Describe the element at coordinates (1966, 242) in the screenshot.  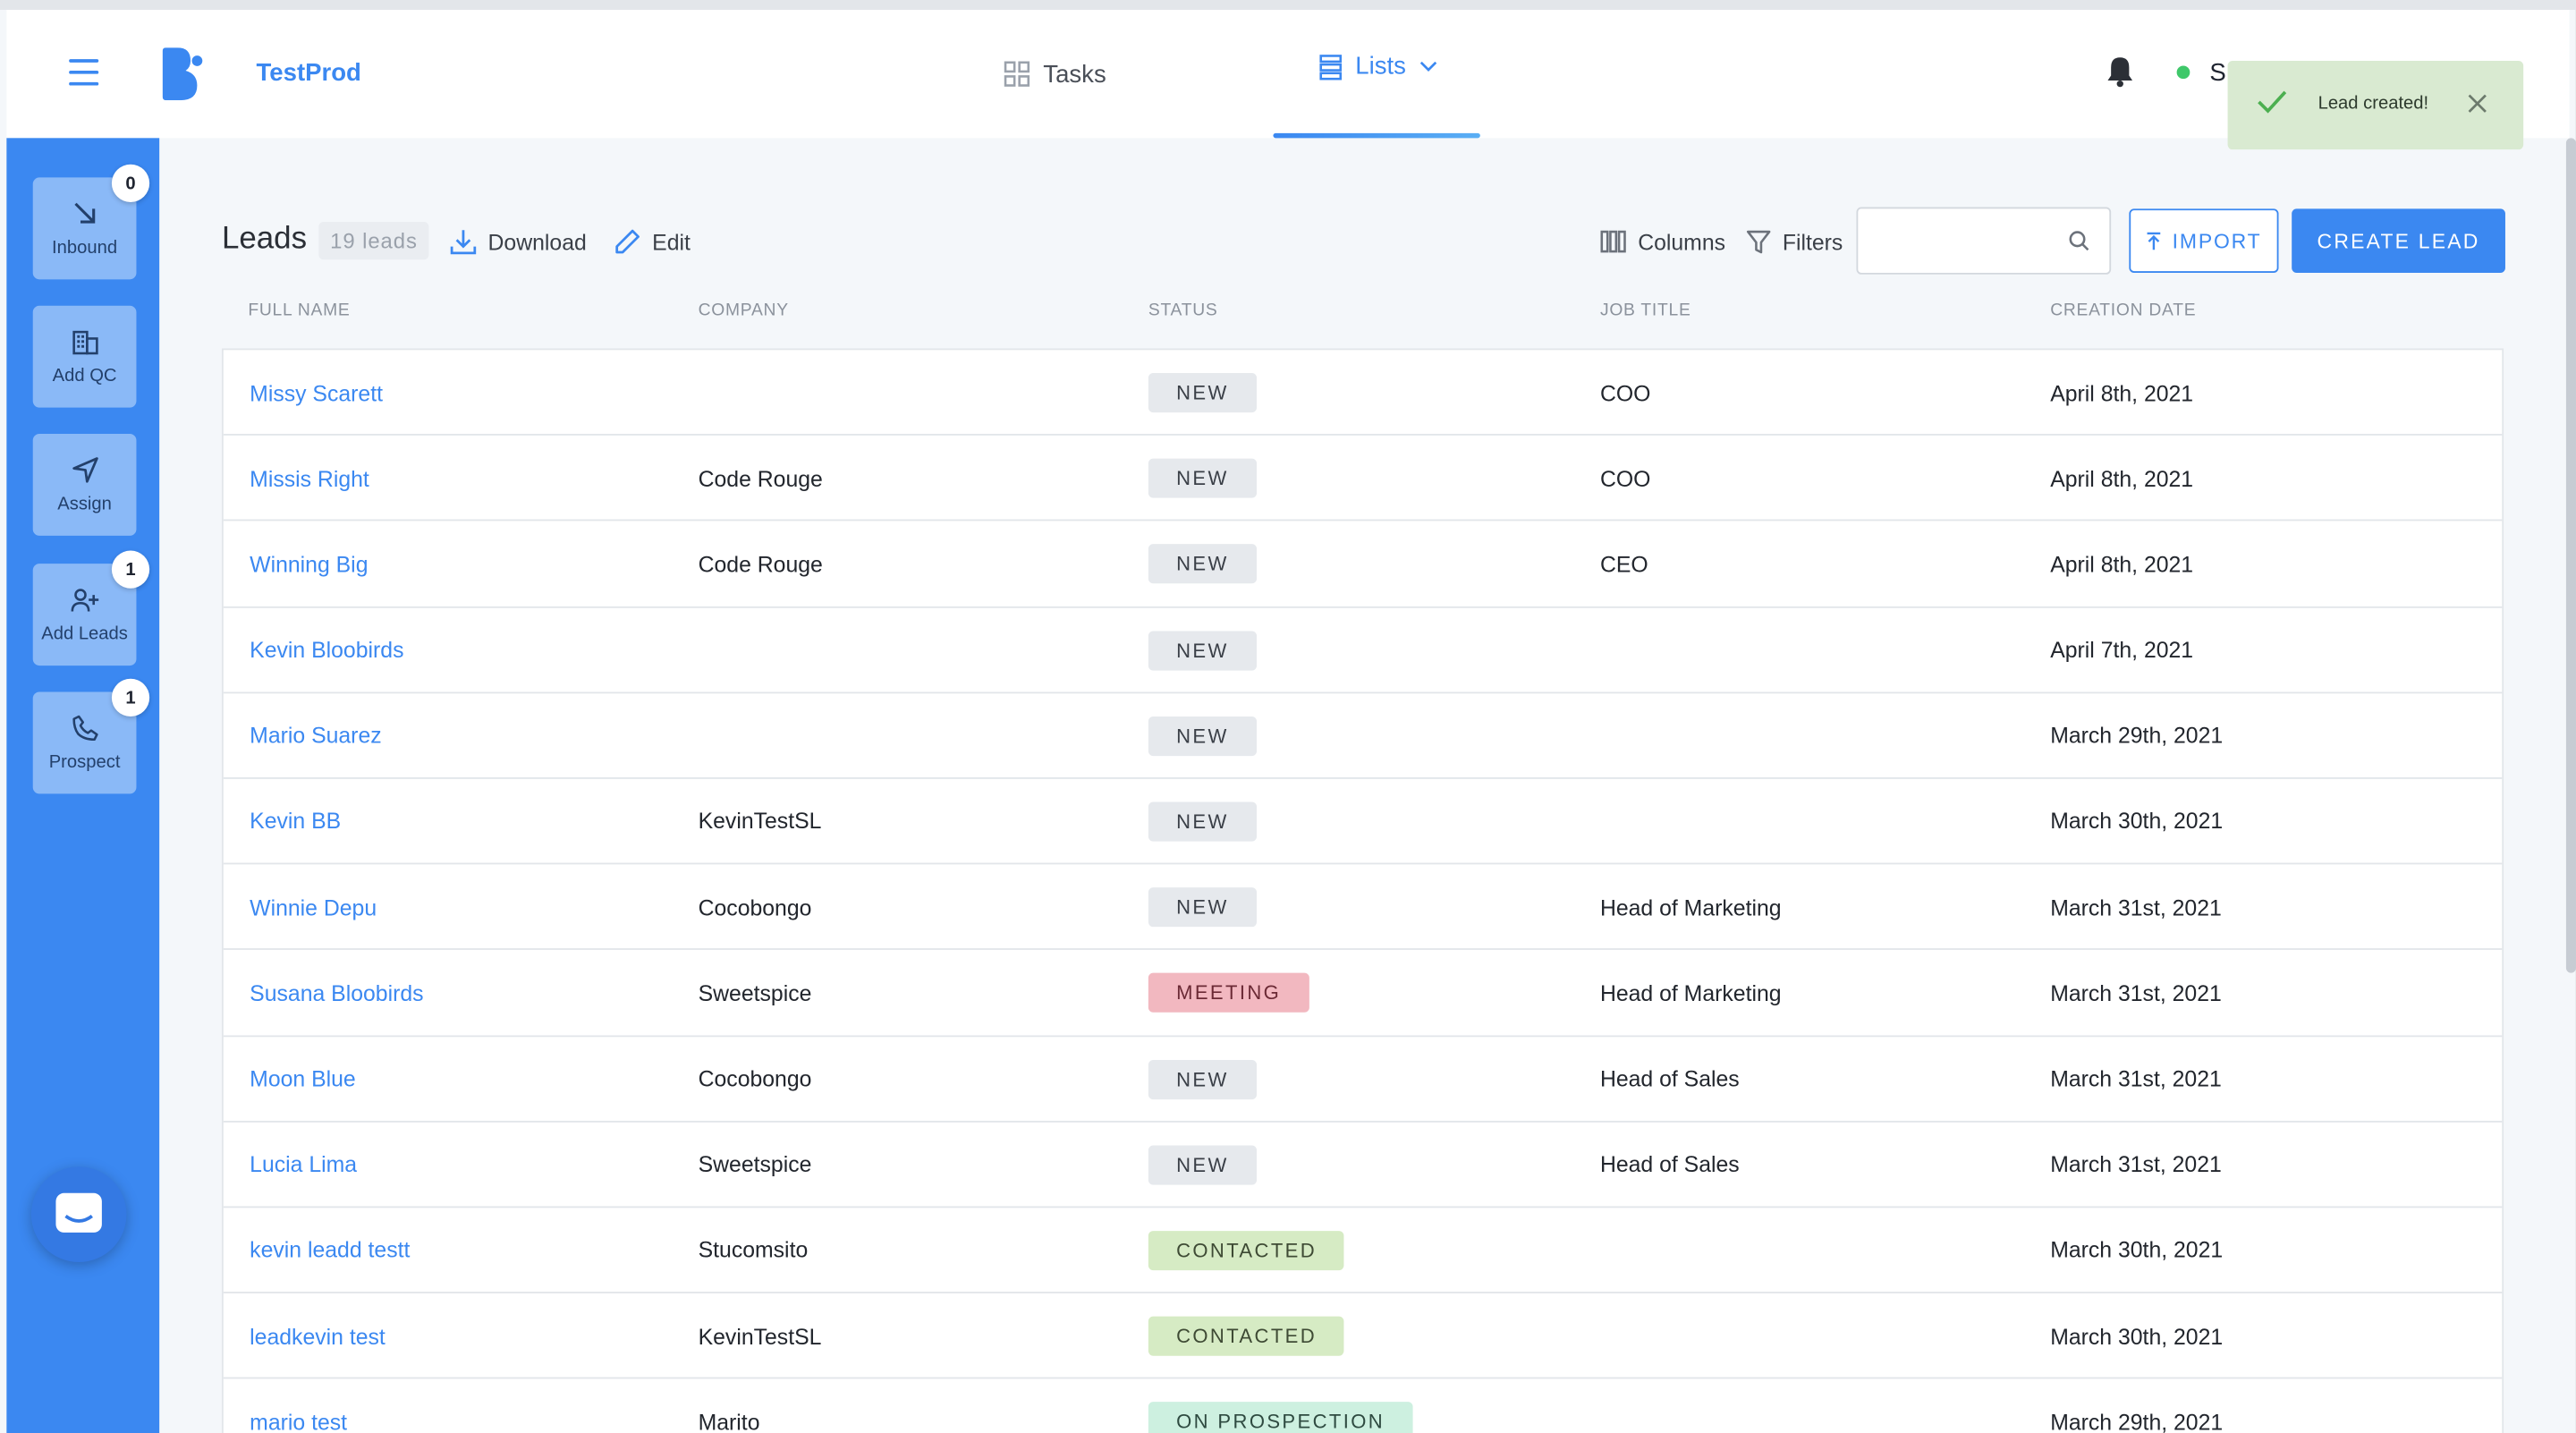
I see `search-input` at that location.